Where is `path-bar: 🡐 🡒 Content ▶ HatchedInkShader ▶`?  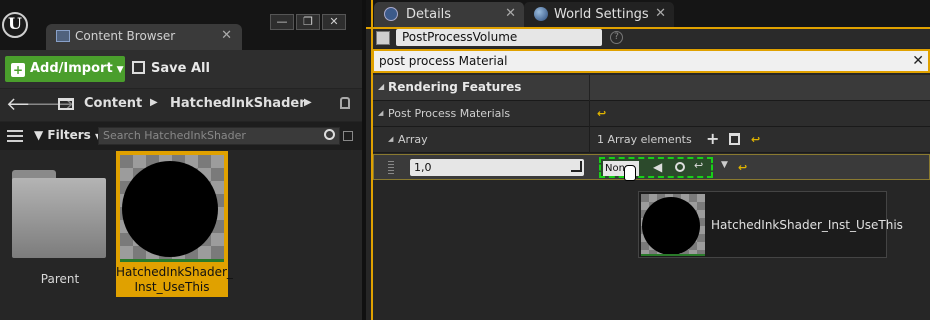
path-bar: 🡐 🡒 Content ▶ HatchedInkShader ▶ is located at coordinates (181, 105).